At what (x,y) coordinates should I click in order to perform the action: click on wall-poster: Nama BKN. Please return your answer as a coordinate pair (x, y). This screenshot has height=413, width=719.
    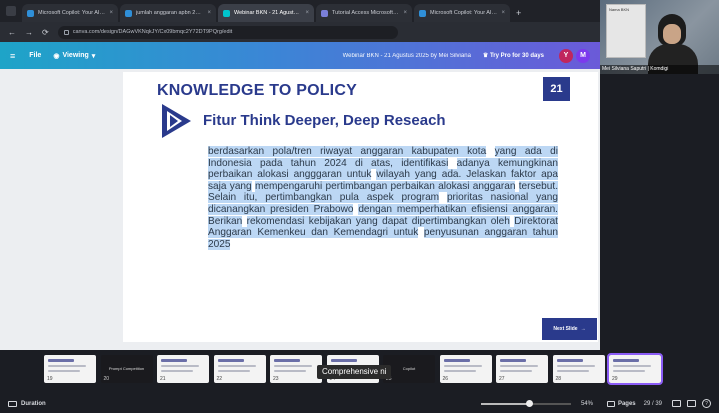
    Looking at the image, I should click on (626, 31).